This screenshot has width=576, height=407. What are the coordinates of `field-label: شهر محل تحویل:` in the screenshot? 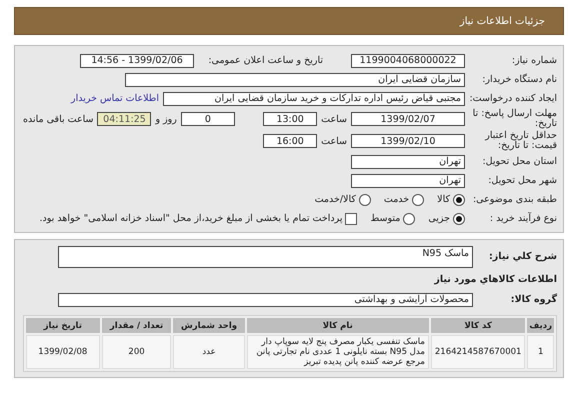 It's located at (522, 181).